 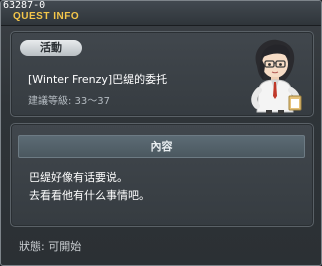 I want to click on quest-id-label: 63287-0, so click(x=24, y=5).